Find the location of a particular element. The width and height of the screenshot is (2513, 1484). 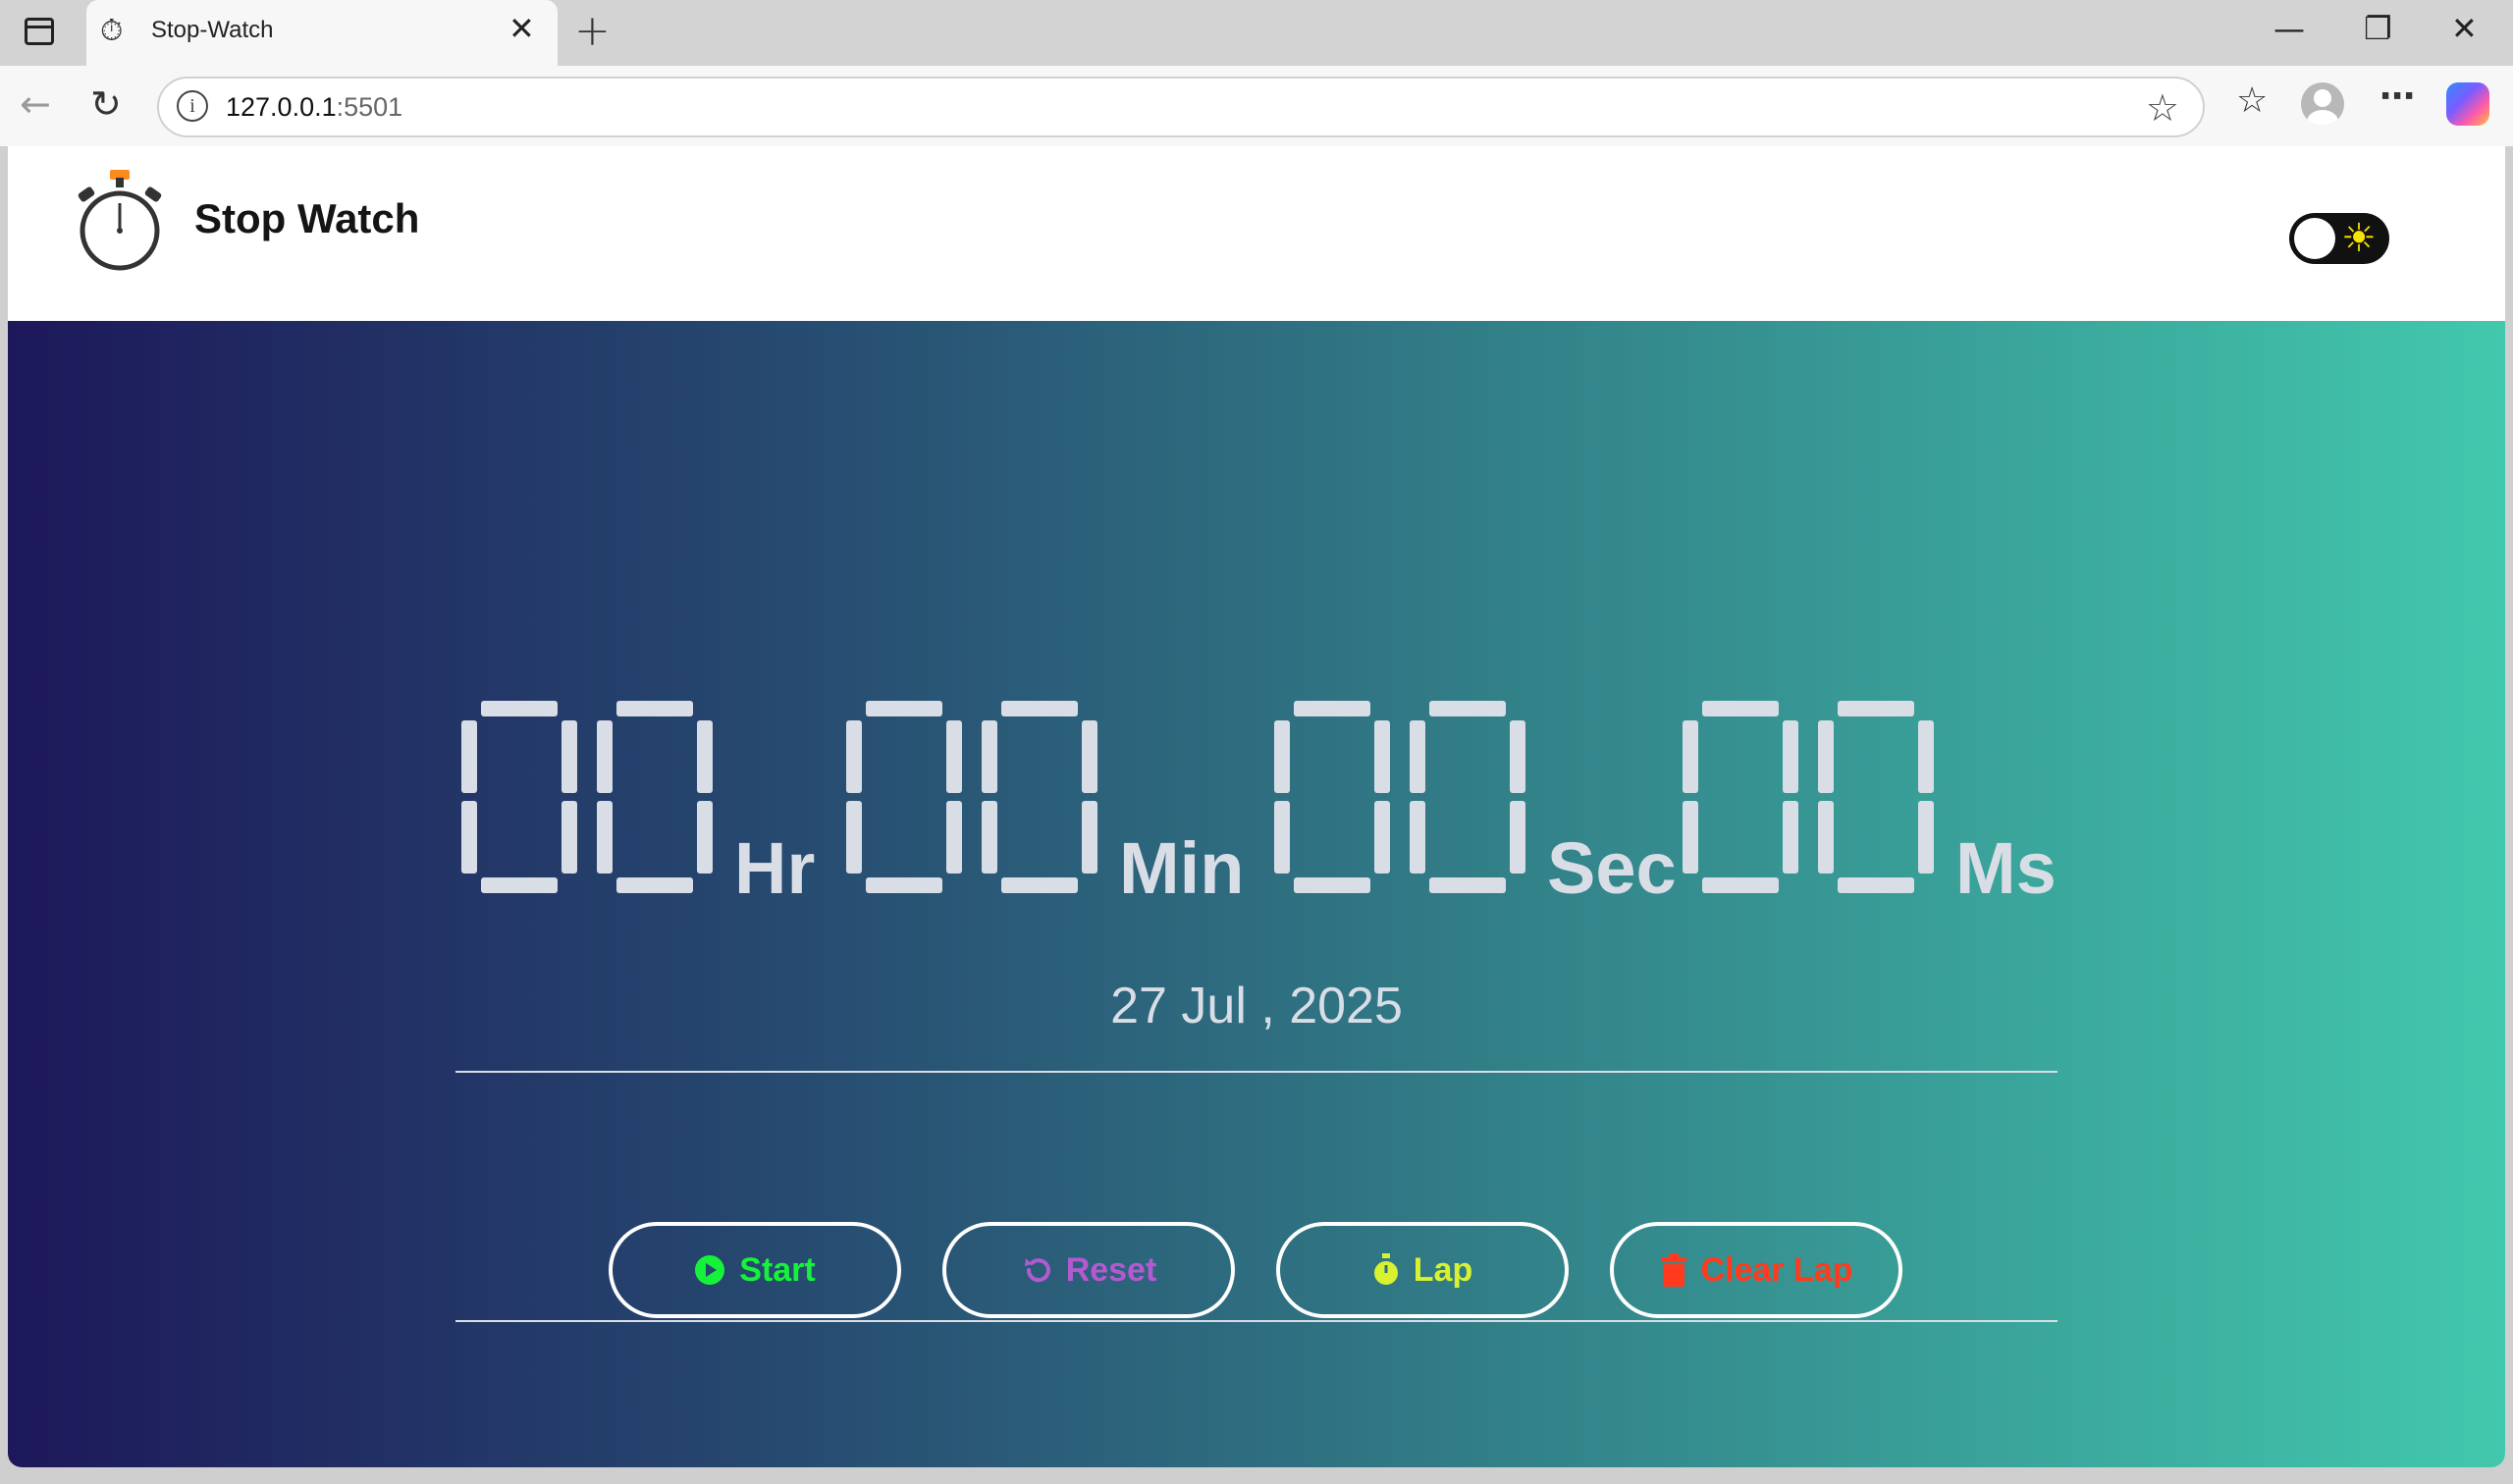

reset-icon is located at coordinates (1037, 1270).